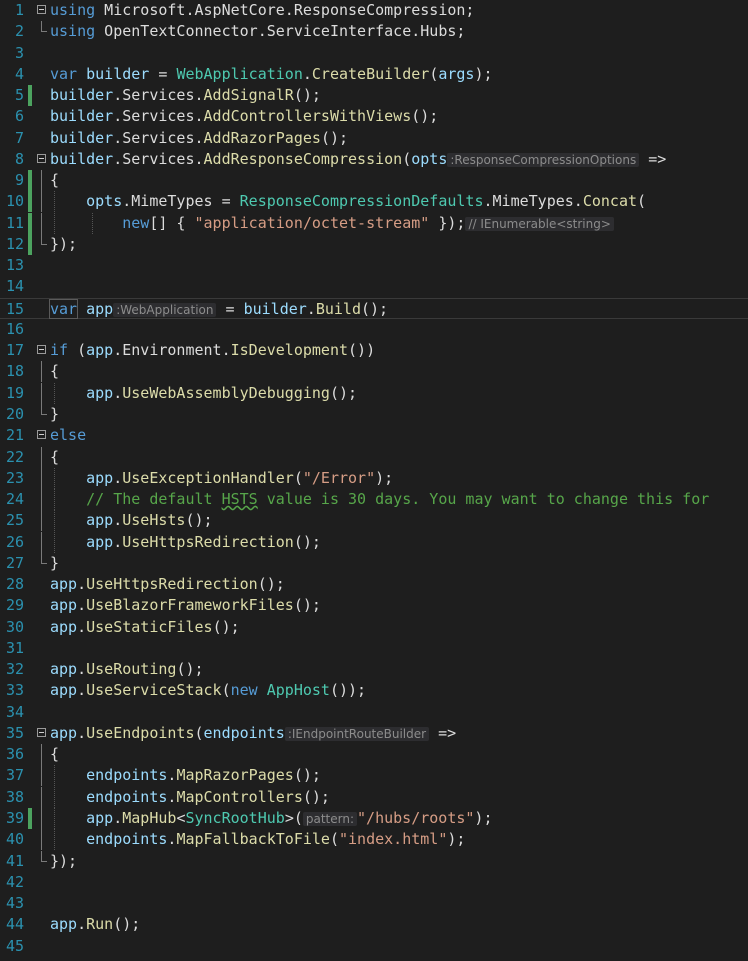 This screenshot has width=748, height=961. What do you see at coordinates (374, 584) in the screenshot?
I see `code-line: 28 app.UseHttpsRedirection();` at bounding box center [374, 584].